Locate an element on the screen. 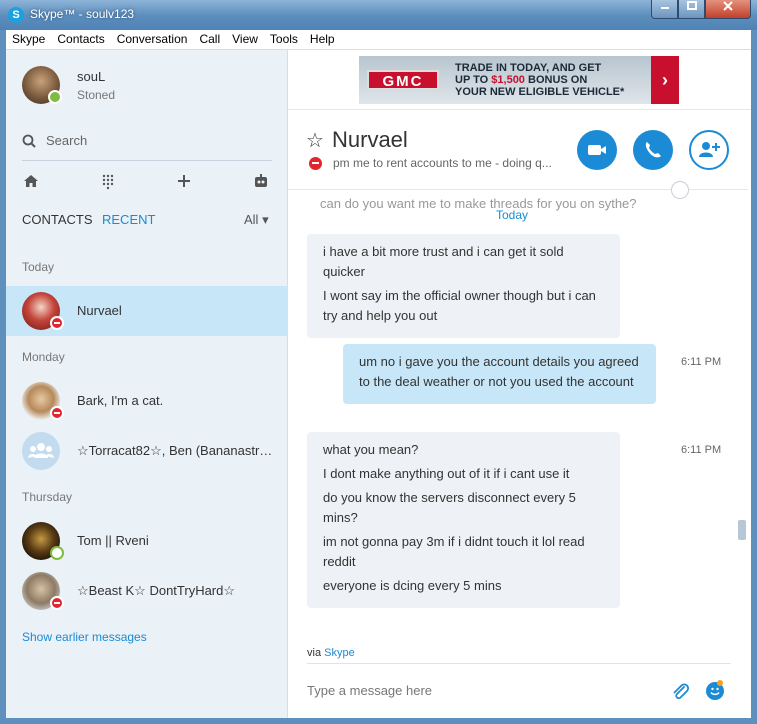 This screenshot has height=724, width=757. maximize-button is located at coordinates (691, 9).